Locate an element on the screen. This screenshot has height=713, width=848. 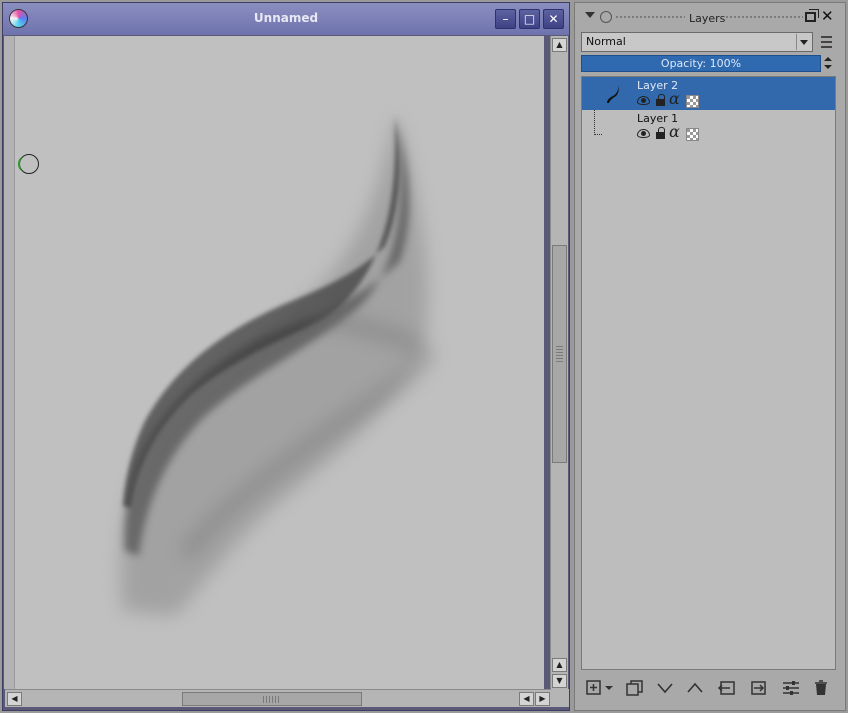
layer-row-layer-2: Layer 2 α is located at coordinates (708, 93).